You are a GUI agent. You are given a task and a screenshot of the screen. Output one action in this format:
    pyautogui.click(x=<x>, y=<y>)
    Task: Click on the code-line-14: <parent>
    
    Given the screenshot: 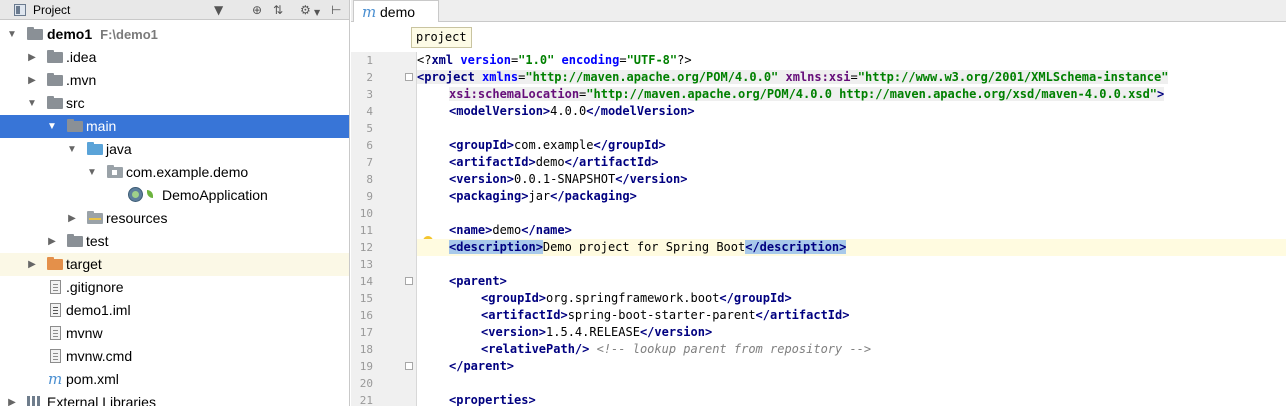 What is the action you would take?
    pyautogui.click(x=478, y=281)
    